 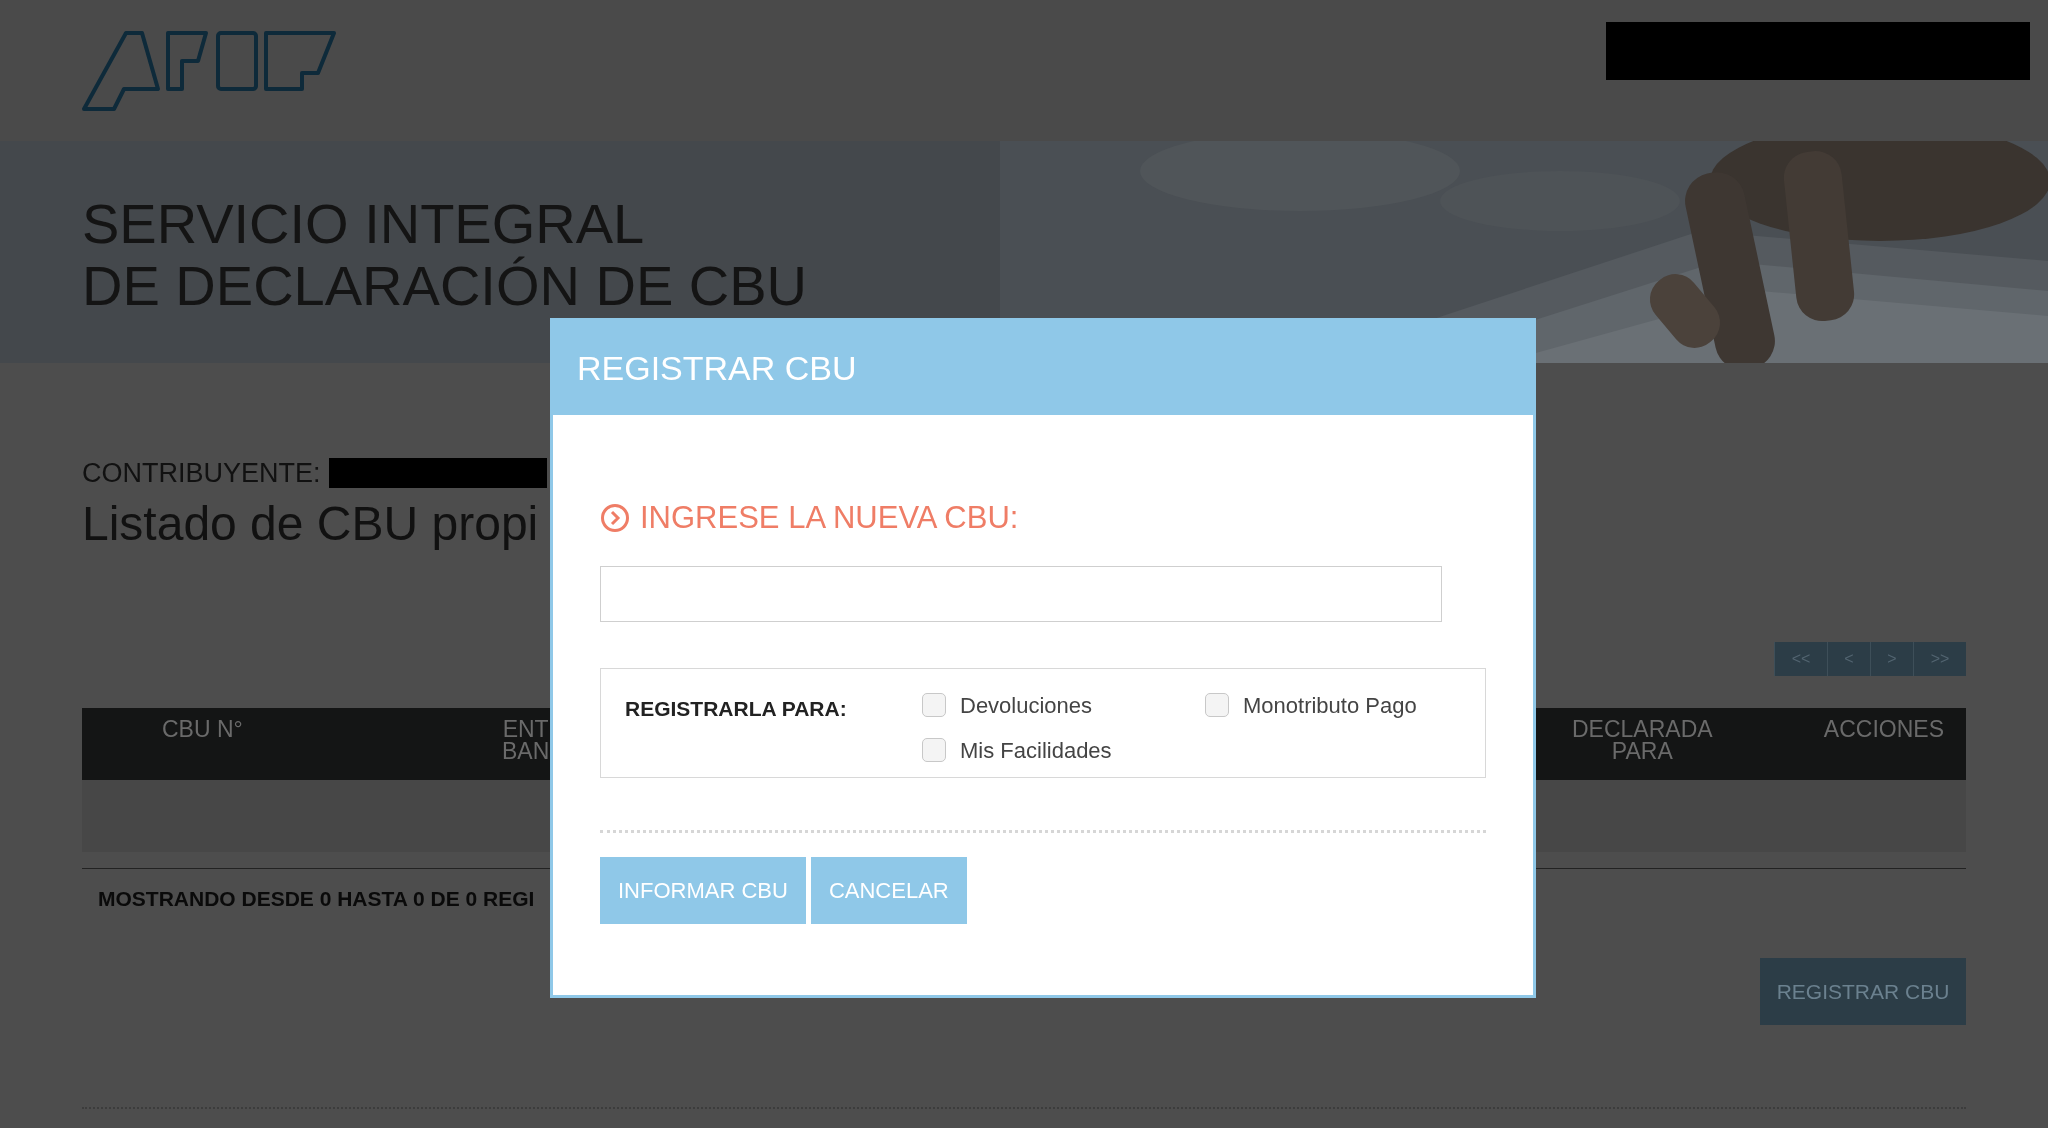 I want to click on prompt-heading: INGRESE LA NUEVA CBU:, so click(x=829, y=518).